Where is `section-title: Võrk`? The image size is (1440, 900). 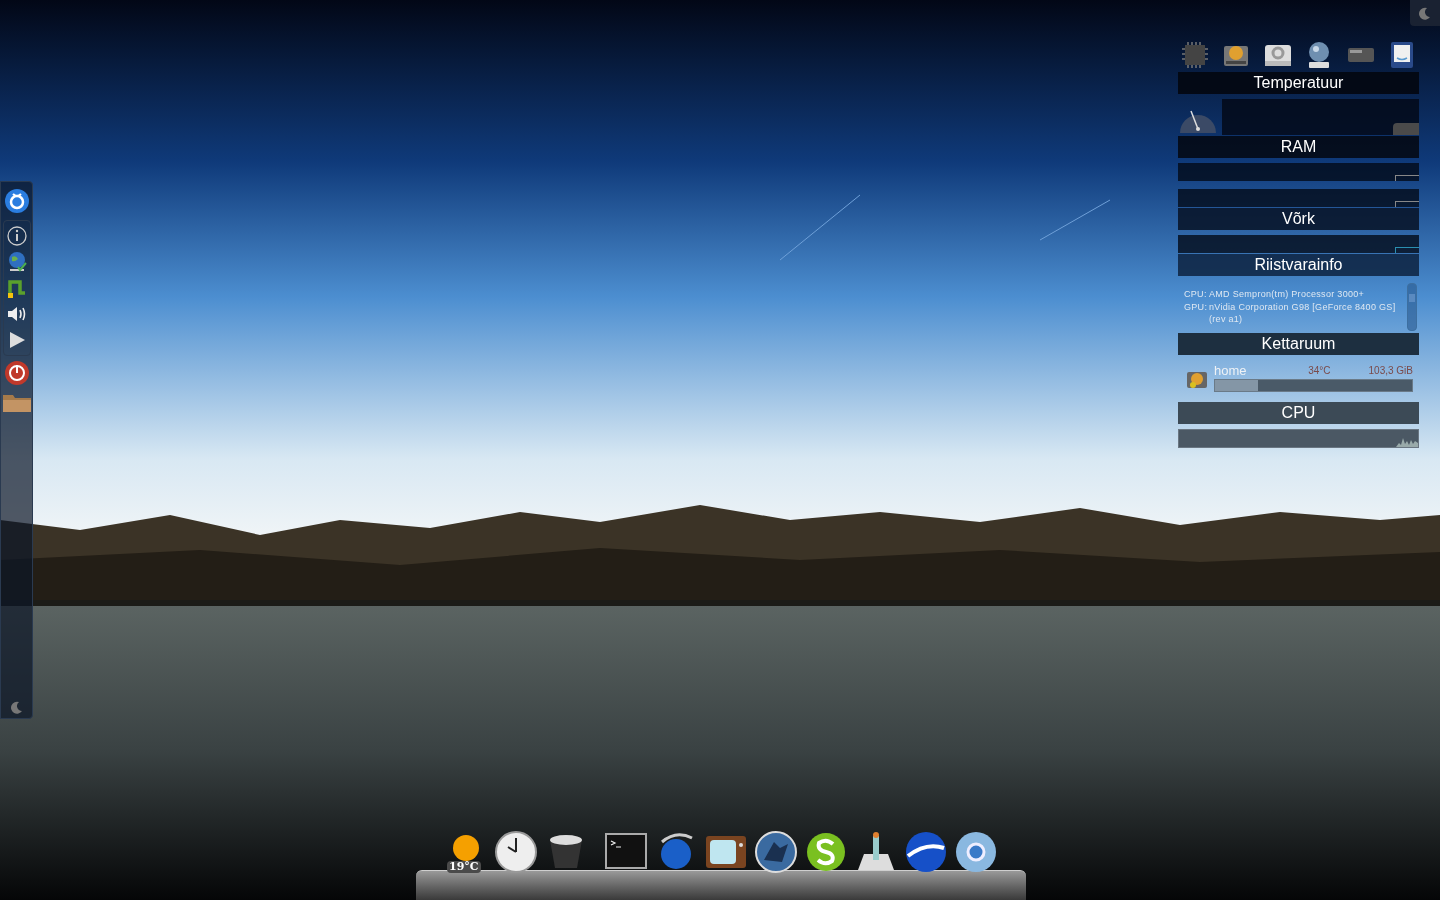
section-title: Võrk is located at coordinates (1298, 219).